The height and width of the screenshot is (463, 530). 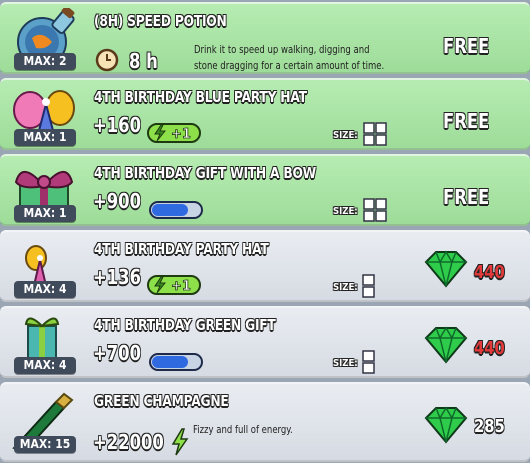 What do you see at coordinates (45, 444) in the screenshot?
I see `max-badge: MAX: 15` at bounding box center [45, 444].